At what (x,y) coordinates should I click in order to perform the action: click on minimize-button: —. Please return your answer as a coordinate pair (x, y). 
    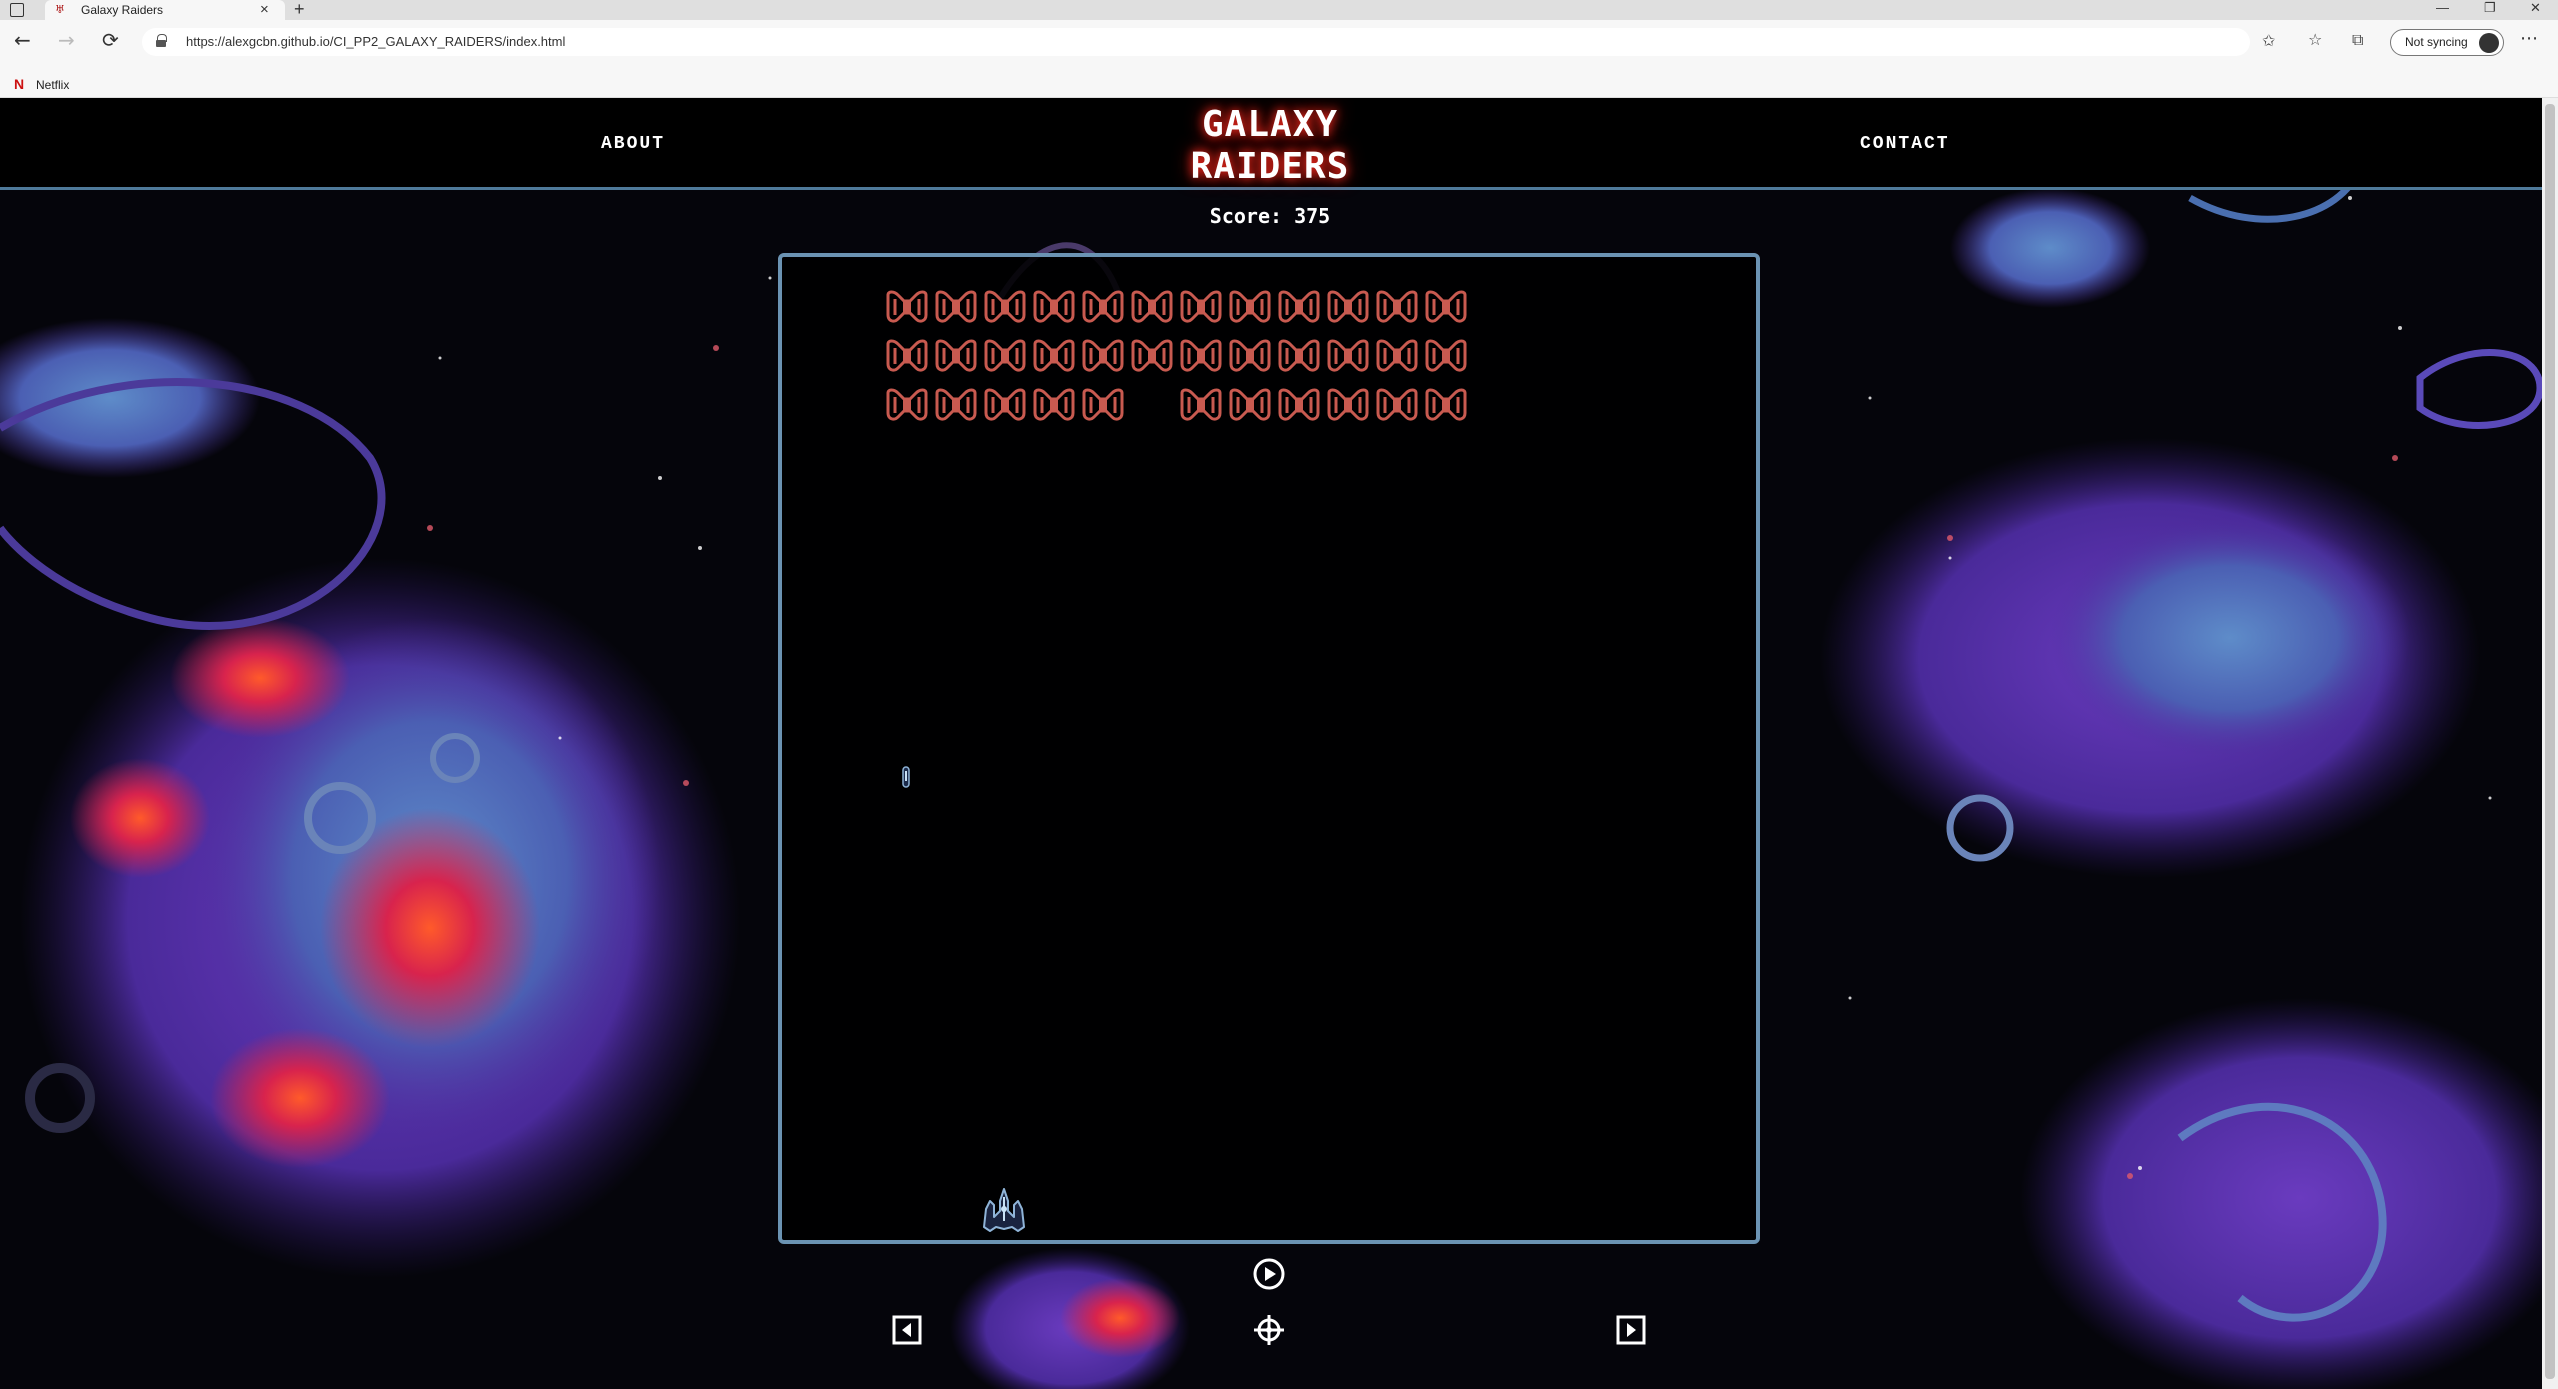
    Looking at the image, I should click on (2442, 7).